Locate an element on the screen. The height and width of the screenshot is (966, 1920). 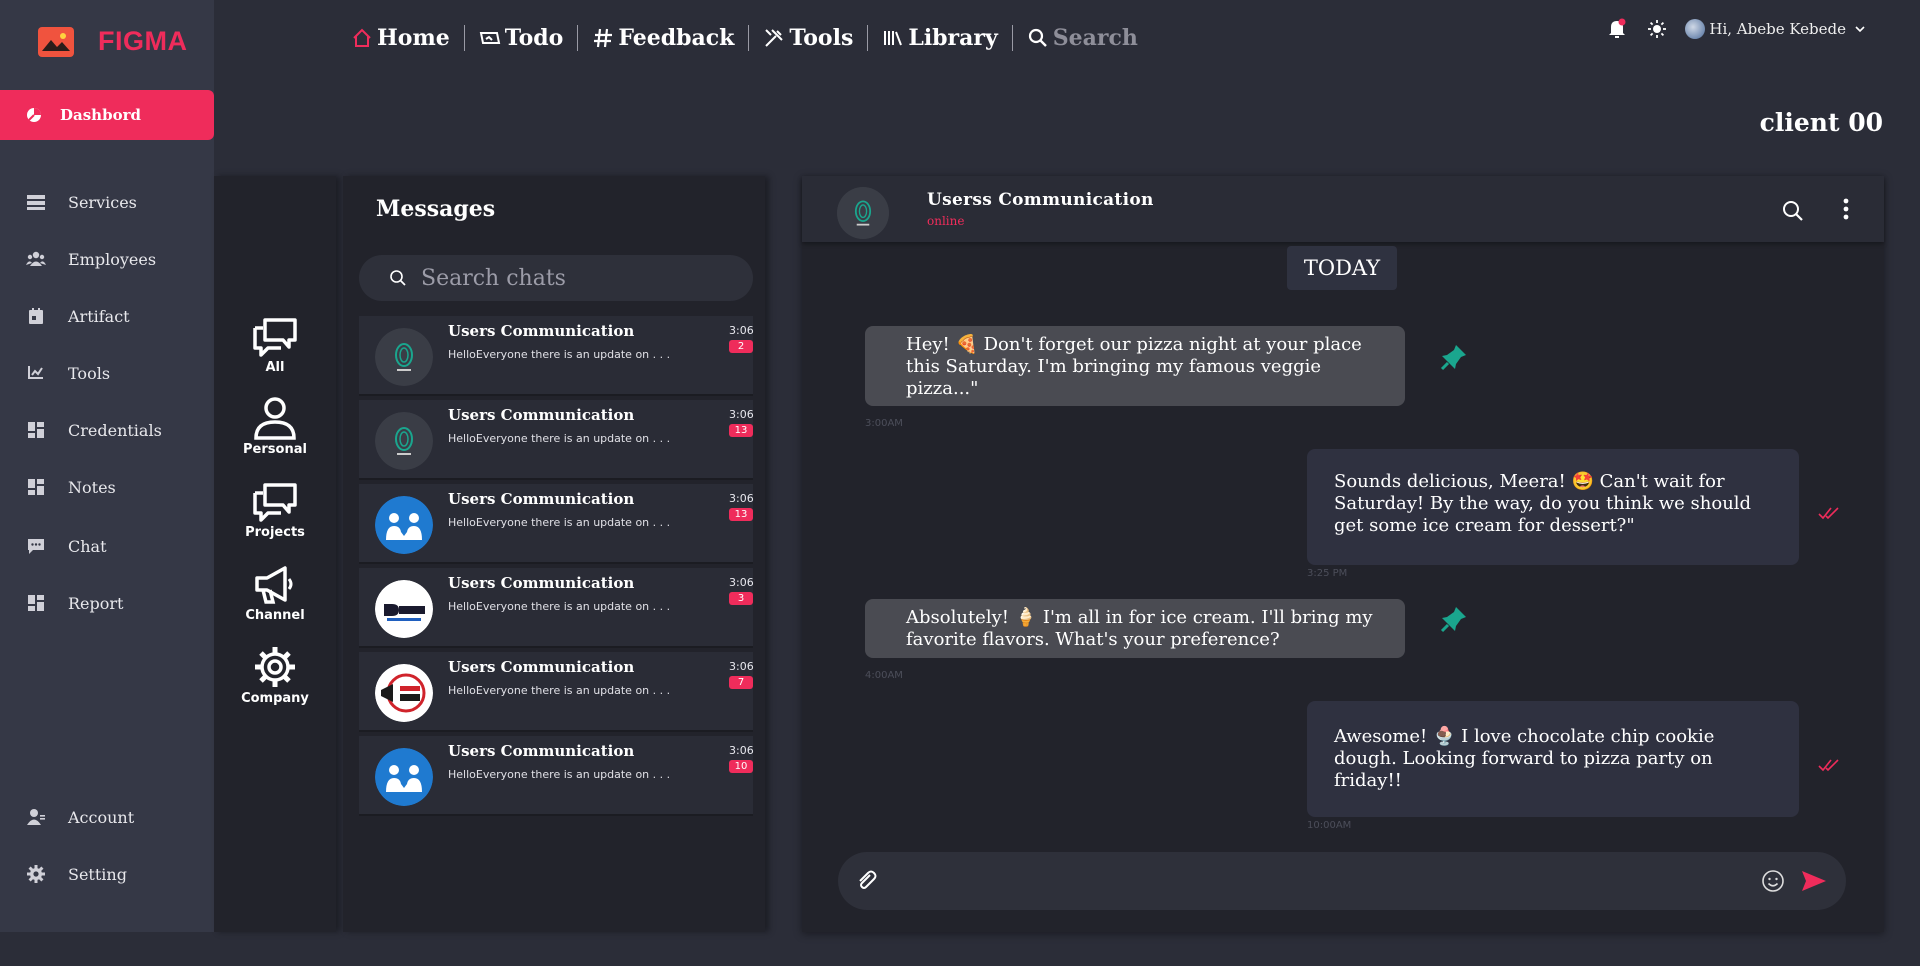
sidebar-item-employees: Employees is located at coordinates (91, 259).